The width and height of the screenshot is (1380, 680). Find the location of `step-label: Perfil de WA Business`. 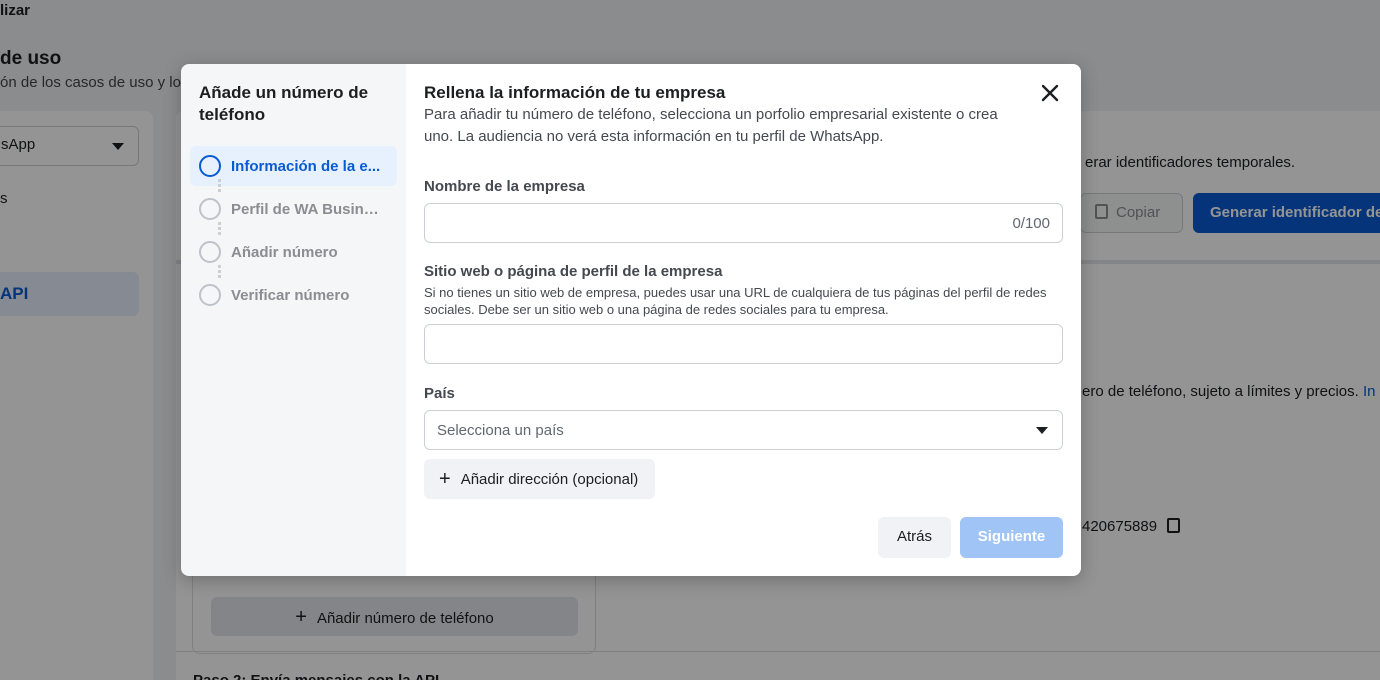

step-label: Perfil de WA Business is located at coordinates (308, 209).